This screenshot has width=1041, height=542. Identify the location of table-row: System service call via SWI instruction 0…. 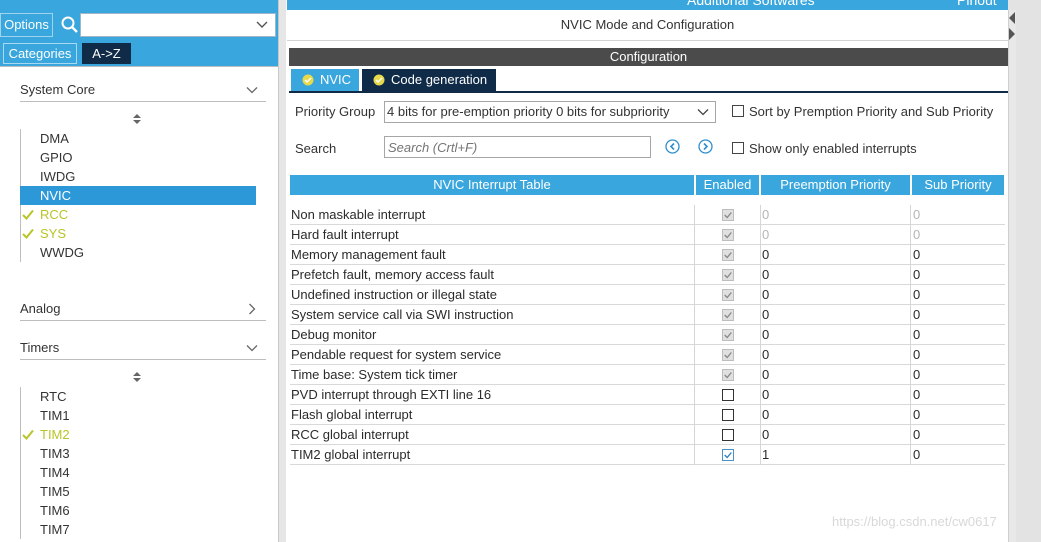
(647, 315).